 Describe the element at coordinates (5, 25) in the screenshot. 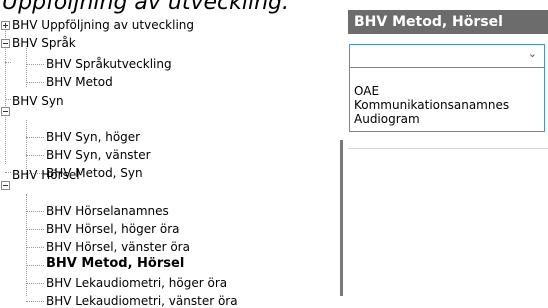

I see `expand-plus-icon` at that location.